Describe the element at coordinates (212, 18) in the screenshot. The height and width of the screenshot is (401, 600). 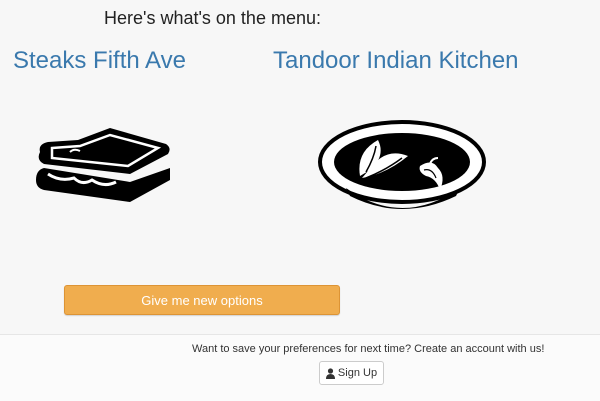
I see `menu-heading: Here's what's on the menu:` at that location.